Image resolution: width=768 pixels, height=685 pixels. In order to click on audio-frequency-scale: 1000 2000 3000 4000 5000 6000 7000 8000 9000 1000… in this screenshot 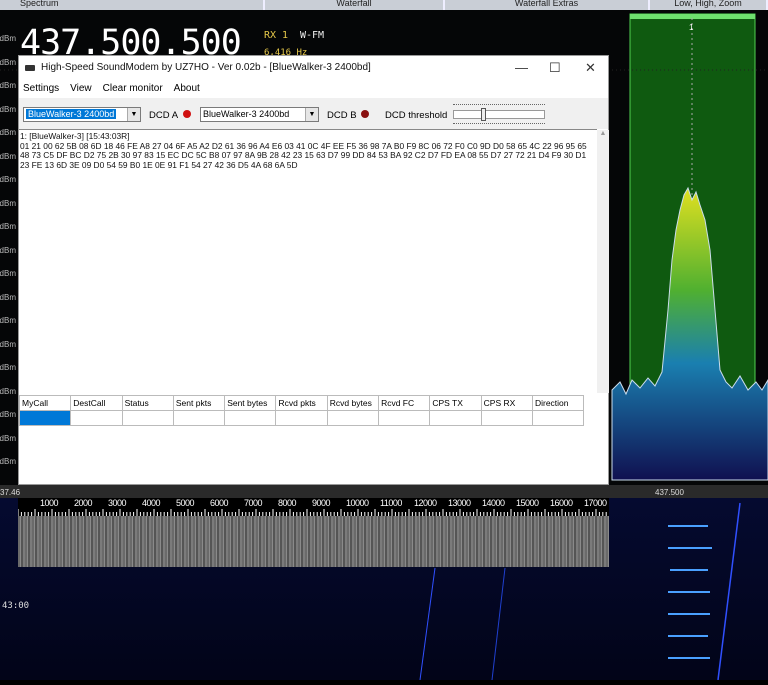, I will do `click(313, 507)`.